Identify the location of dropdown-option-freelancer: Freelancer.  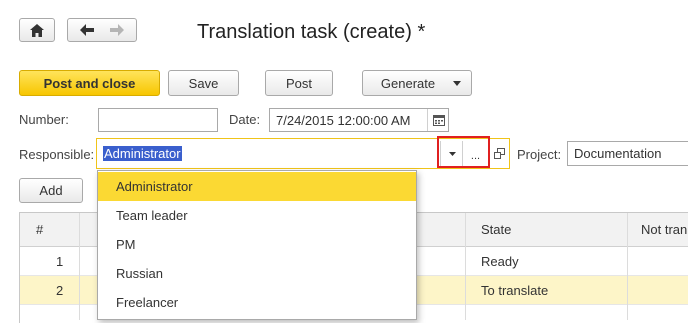
(257, 302).